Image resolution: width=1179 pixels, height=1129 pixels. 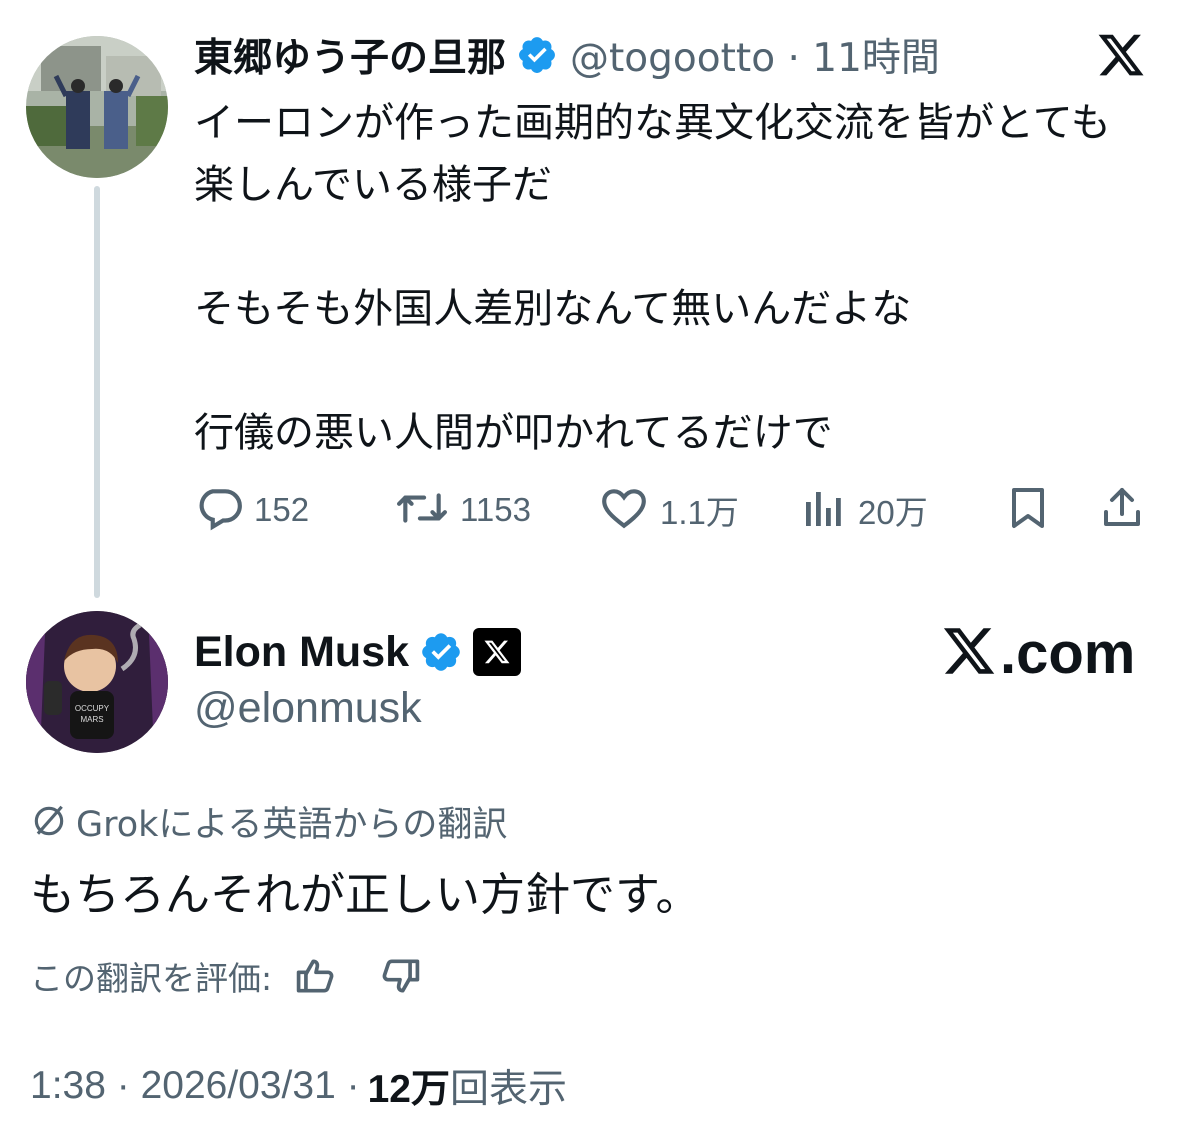 What do you see at coordinates (251, 510) in the screenshot?
I see `reply-button: 152` at bounding box center [251, 510].